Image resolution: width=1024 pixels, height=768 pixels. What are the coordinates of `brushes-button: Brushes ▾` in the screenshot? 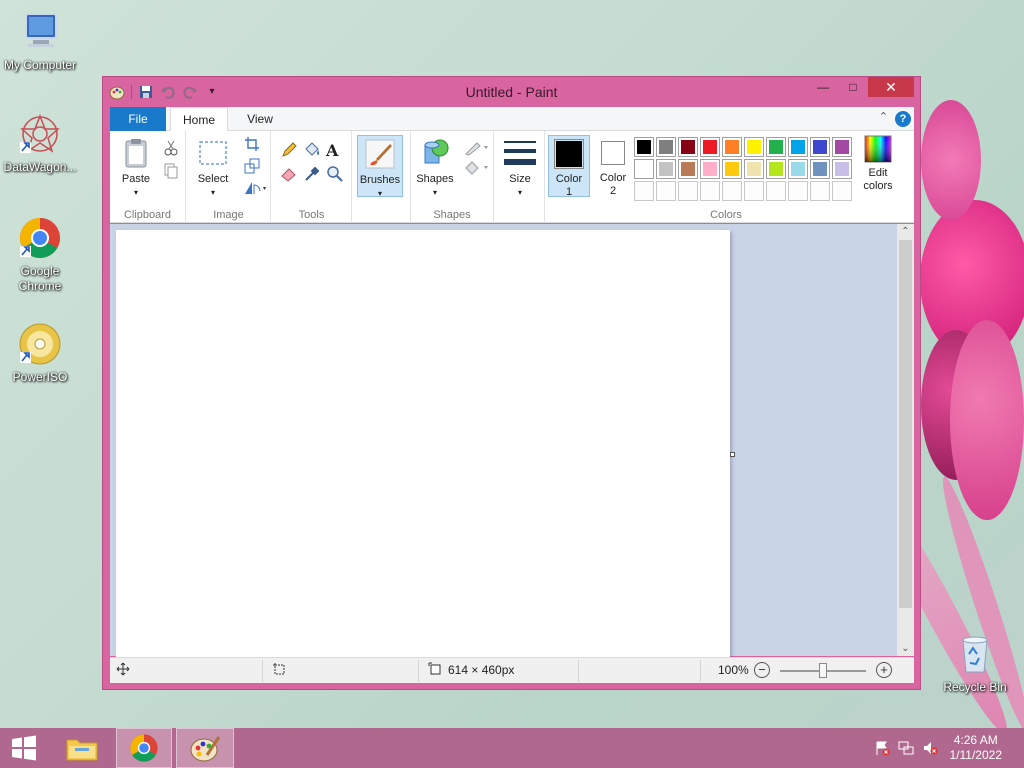 It's located at (380, 166).